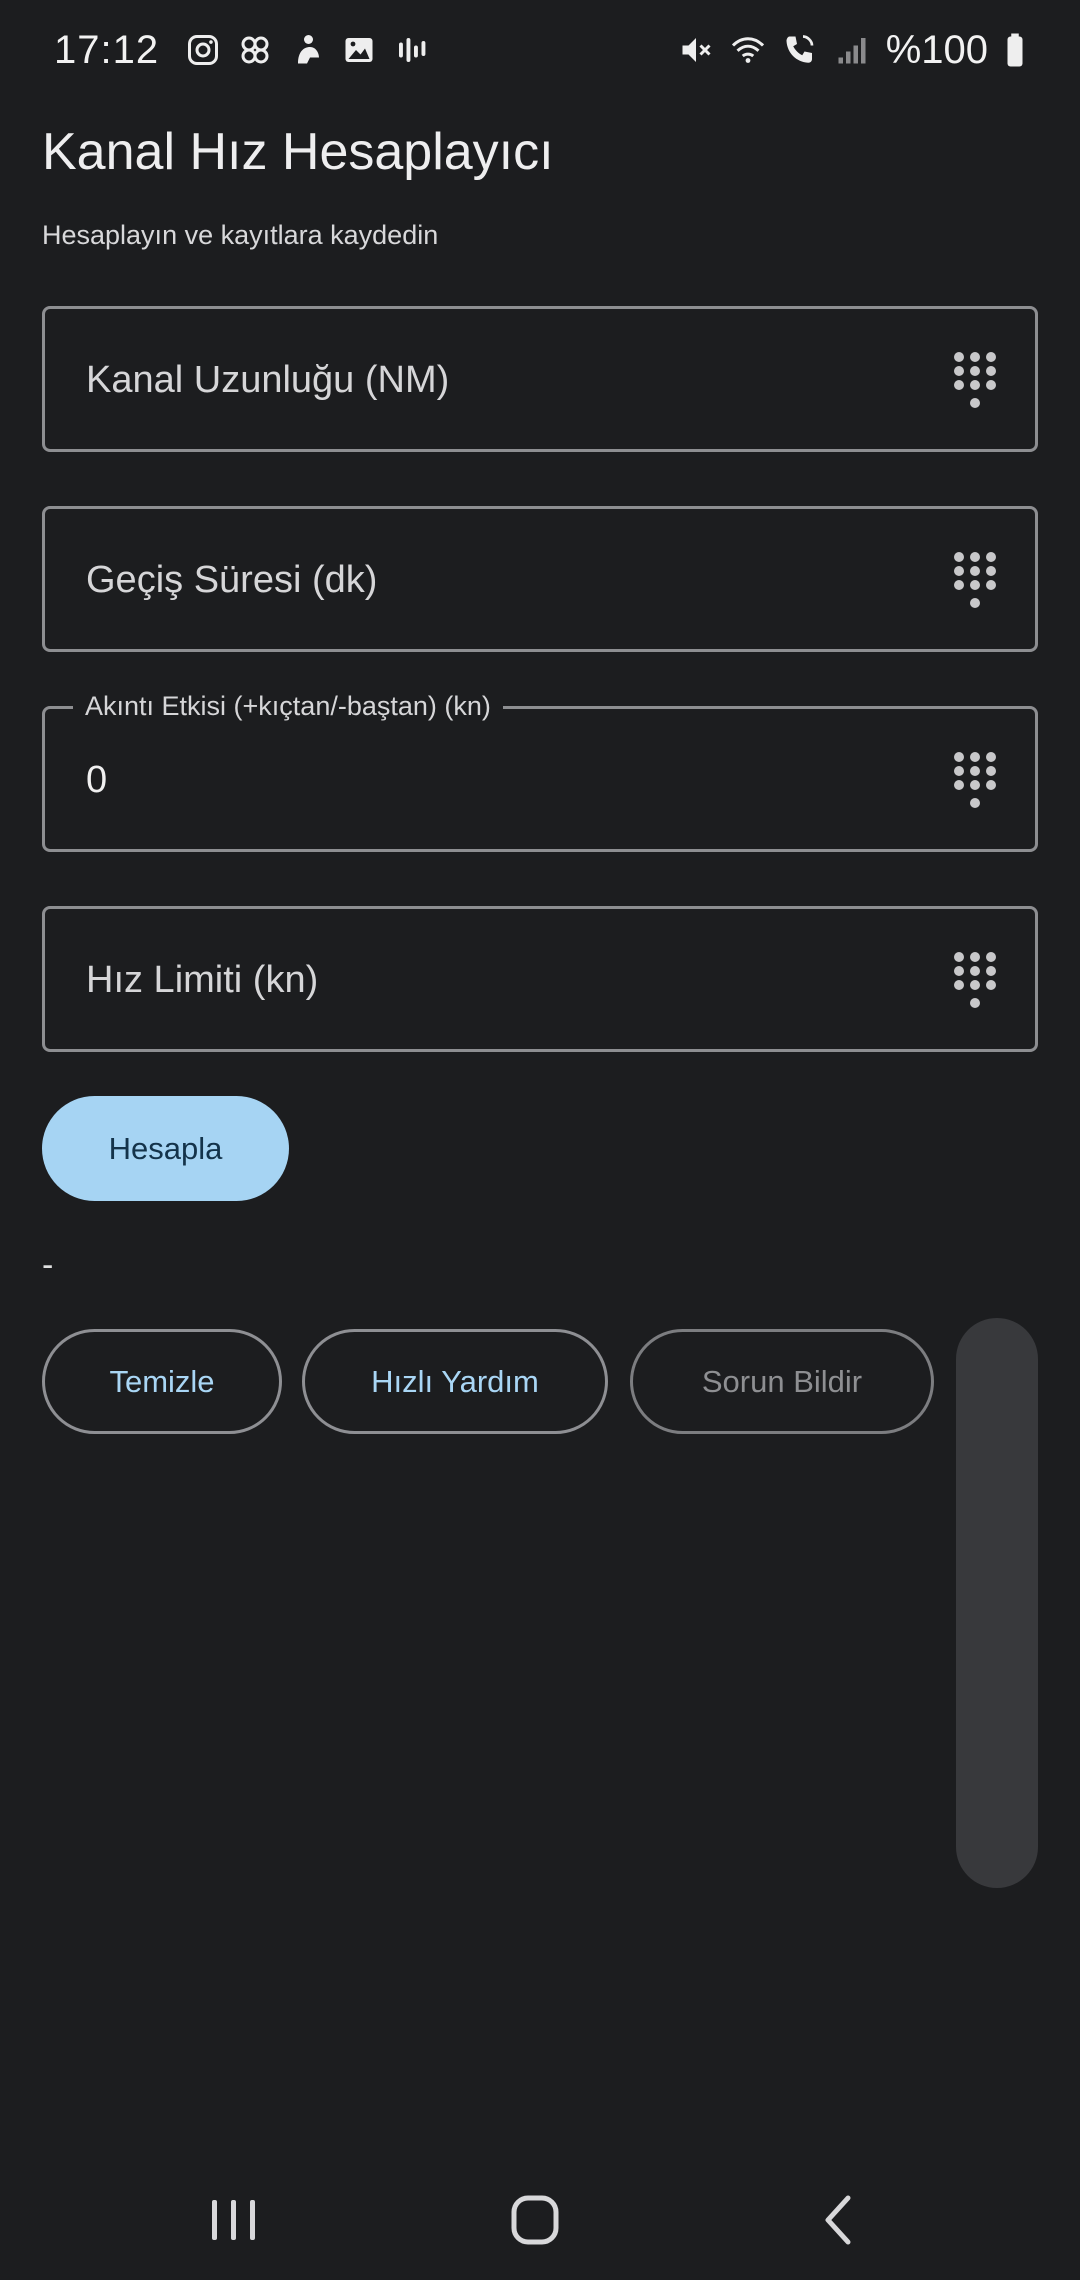 This screenshot has height=2280, width=1080. What do you see at coordinates (997, 1603) in the screenshot?
I see `scrollbar-thumb` at bounding box center [997, 1603].